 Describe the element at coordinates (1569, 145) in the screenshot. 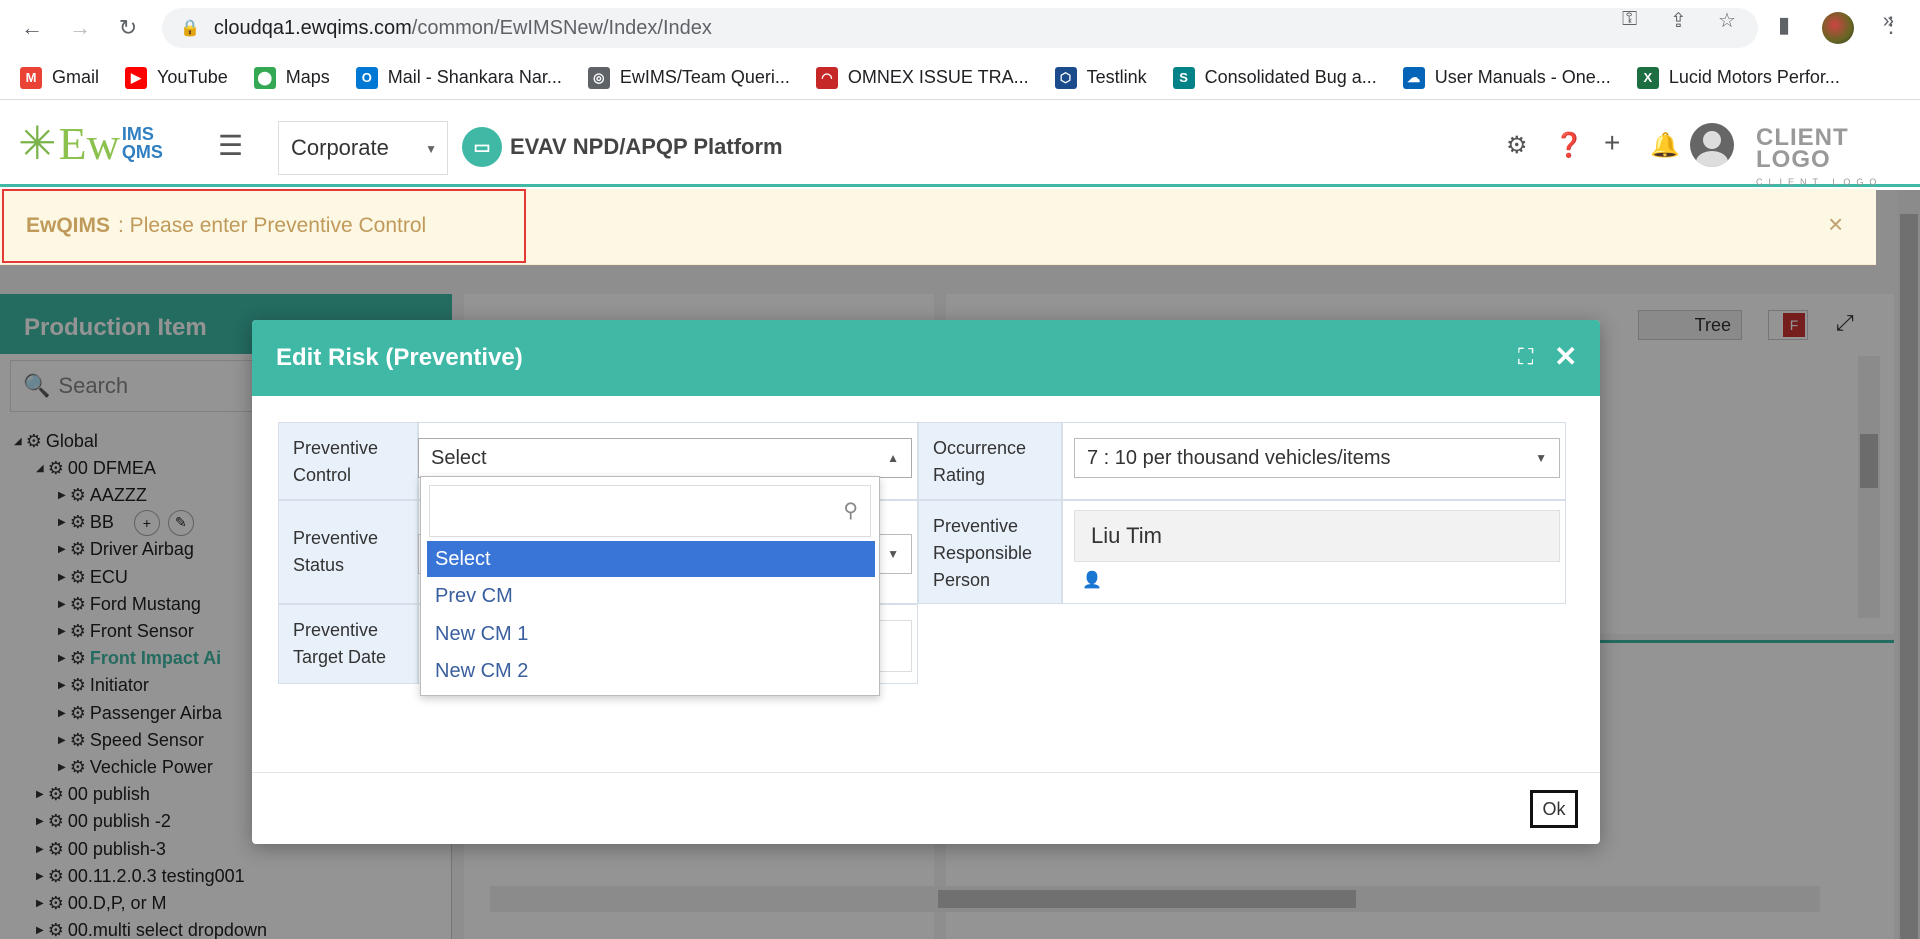

I see `help-icon: ❓` at that location.